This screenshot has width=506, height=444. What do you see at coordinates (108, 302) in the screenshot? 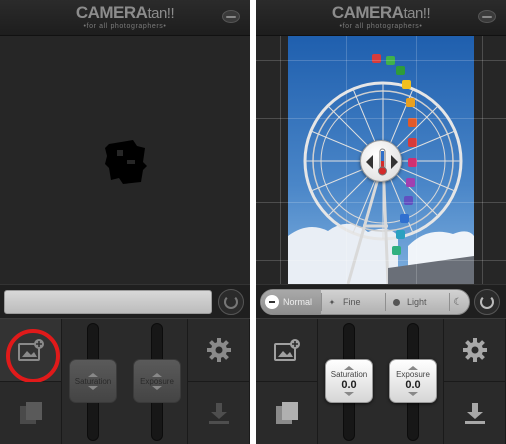
I see `filter-bar-empty` at bounding box center [108, 302].